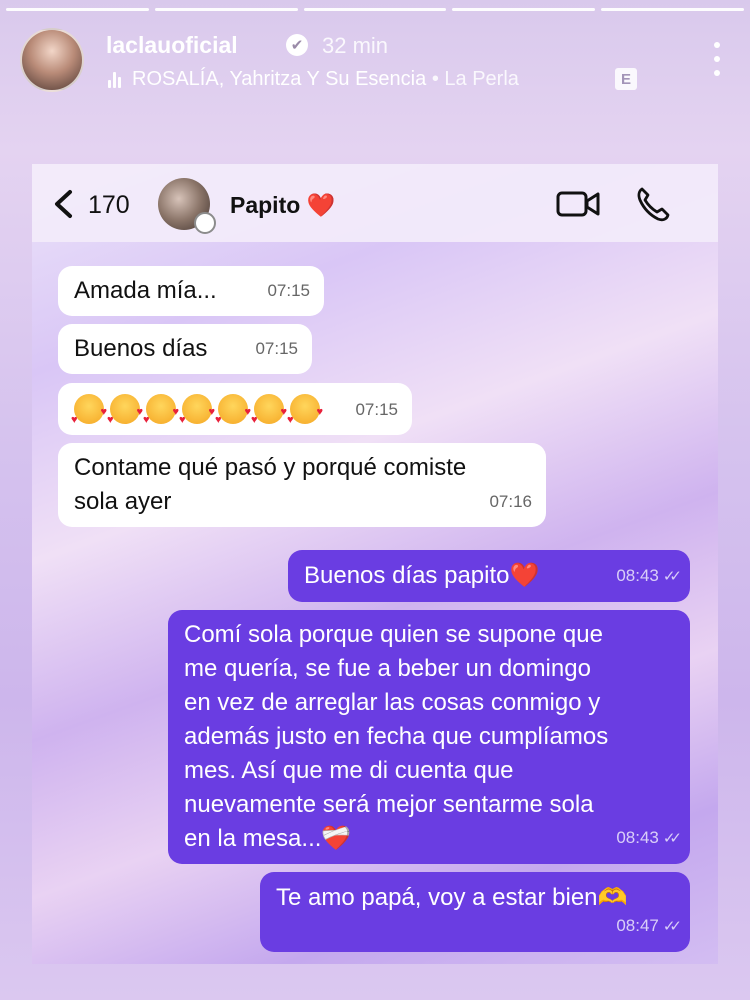 The height and width of the screenshot is (1000, 750). I want to click on explicit-badge: E, so click(626, 79).